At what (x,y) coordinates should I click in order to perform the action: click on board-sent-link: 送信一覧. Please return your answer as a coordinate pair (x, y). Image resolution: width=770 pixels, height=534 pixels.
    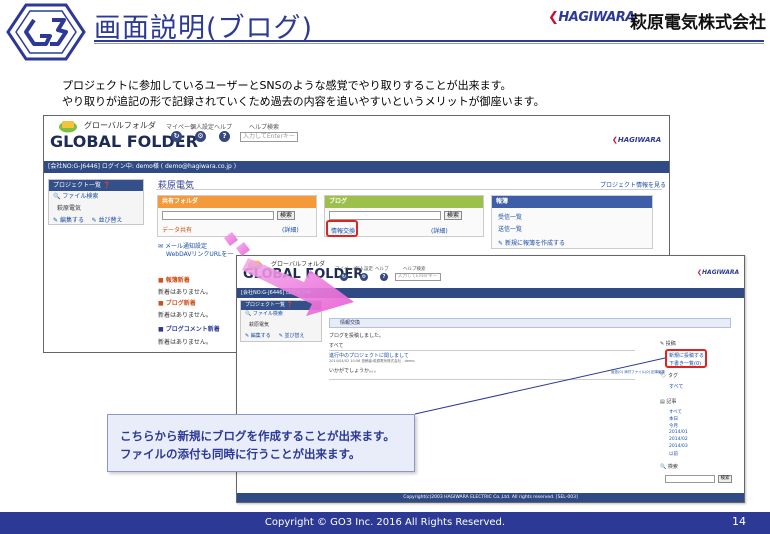
    Looking at the image, I should click on (510, 228).